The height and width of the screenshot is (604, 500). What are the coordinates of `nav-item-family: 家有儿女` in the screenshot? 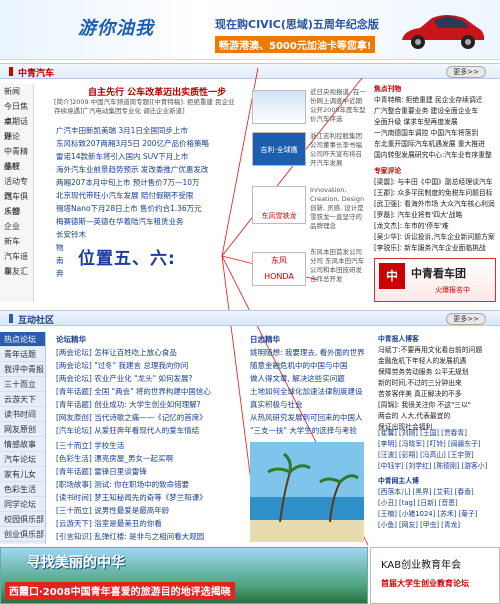 It's located at (22, 474).